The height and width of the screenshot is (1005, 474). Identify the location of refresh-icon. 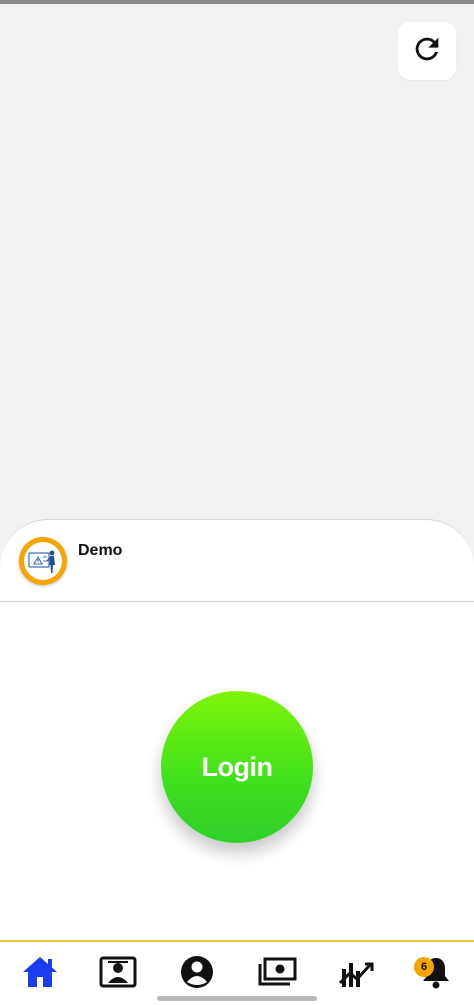
(427, 51).